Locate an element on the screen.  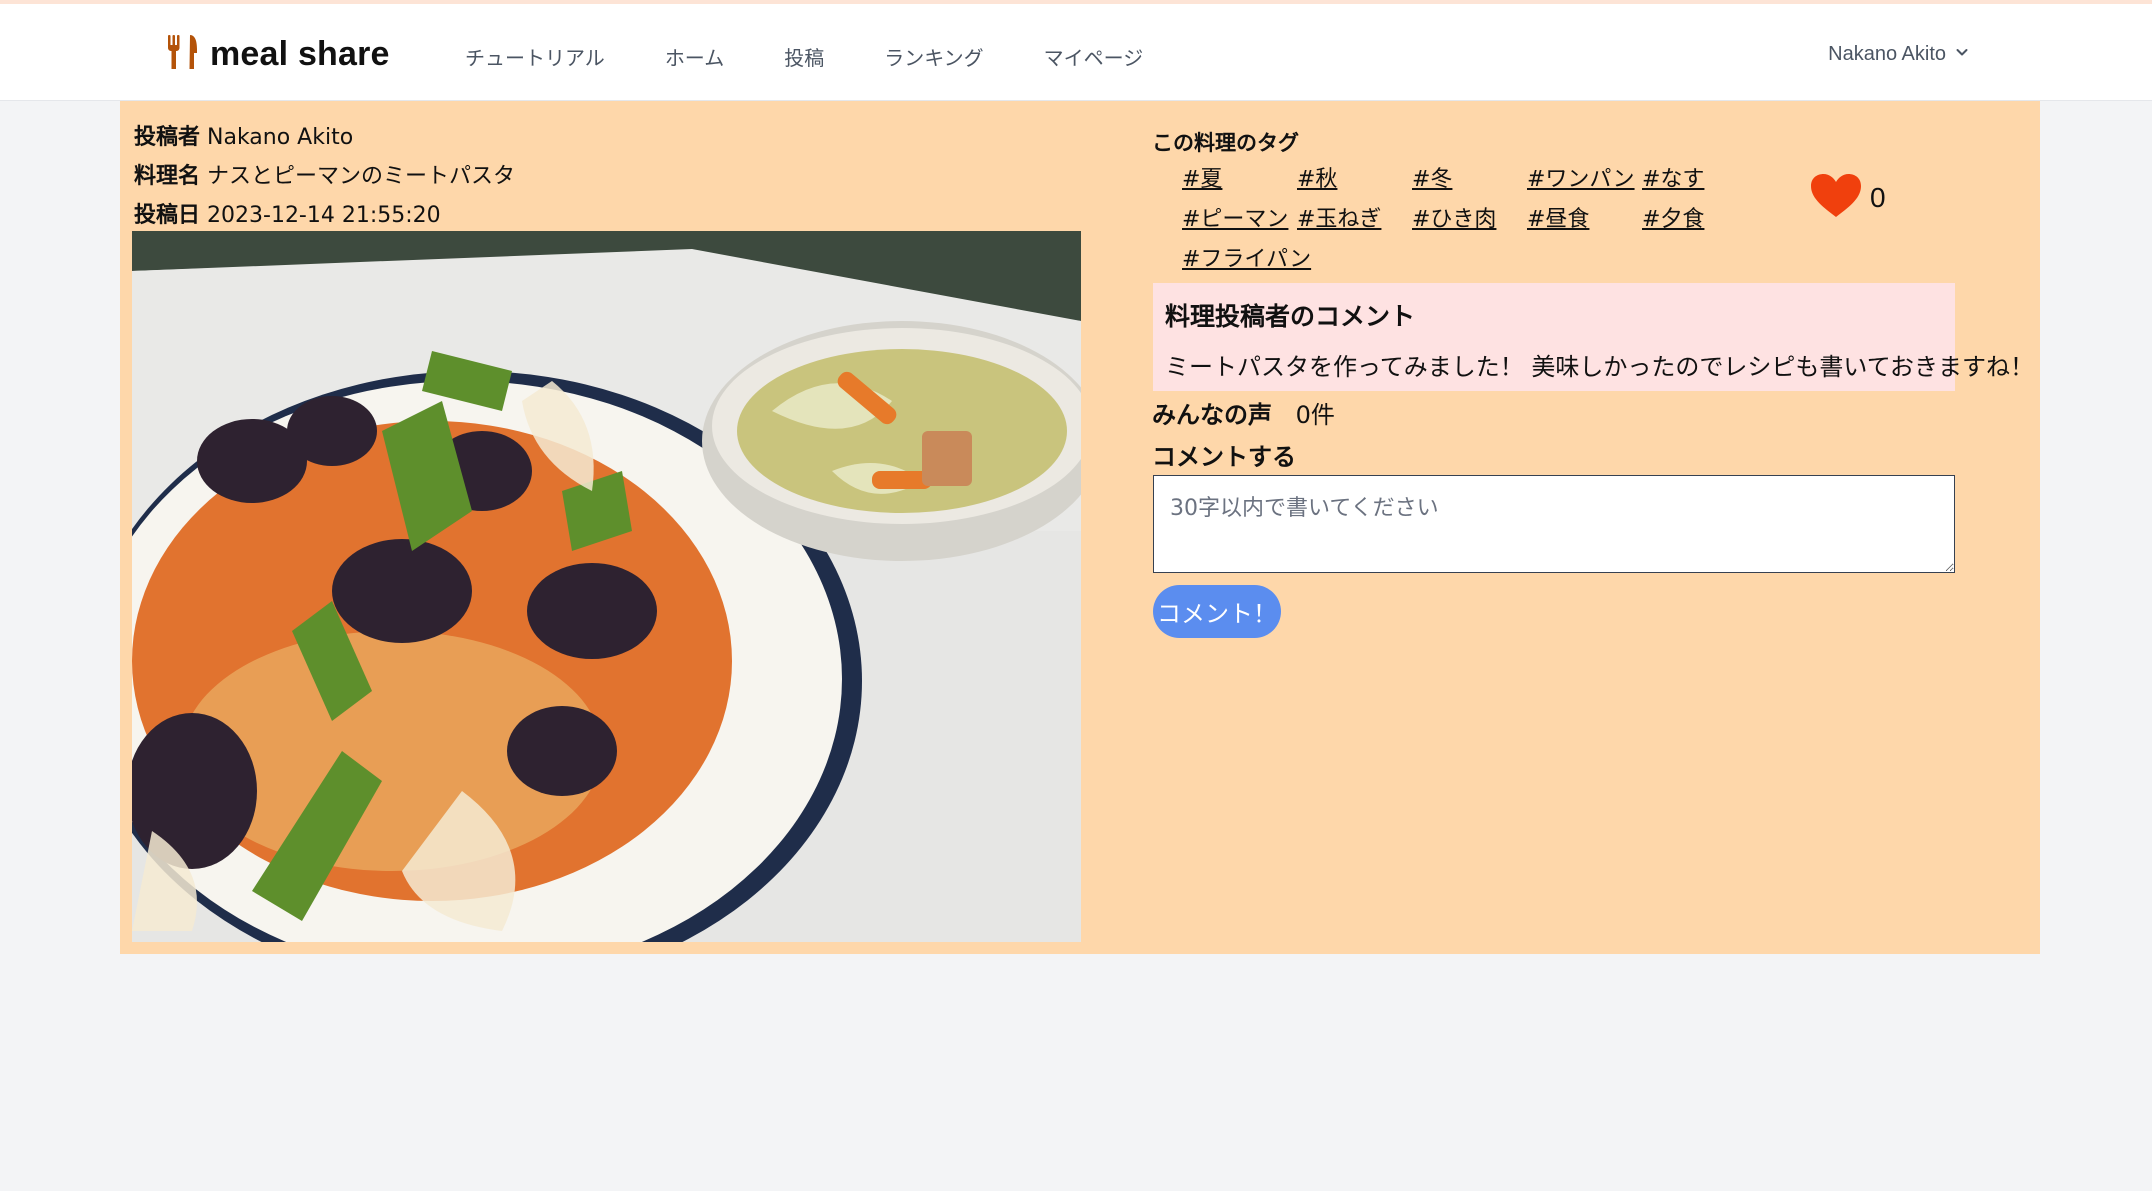
nav-home: ホーム is located at coordinates (694, 56).